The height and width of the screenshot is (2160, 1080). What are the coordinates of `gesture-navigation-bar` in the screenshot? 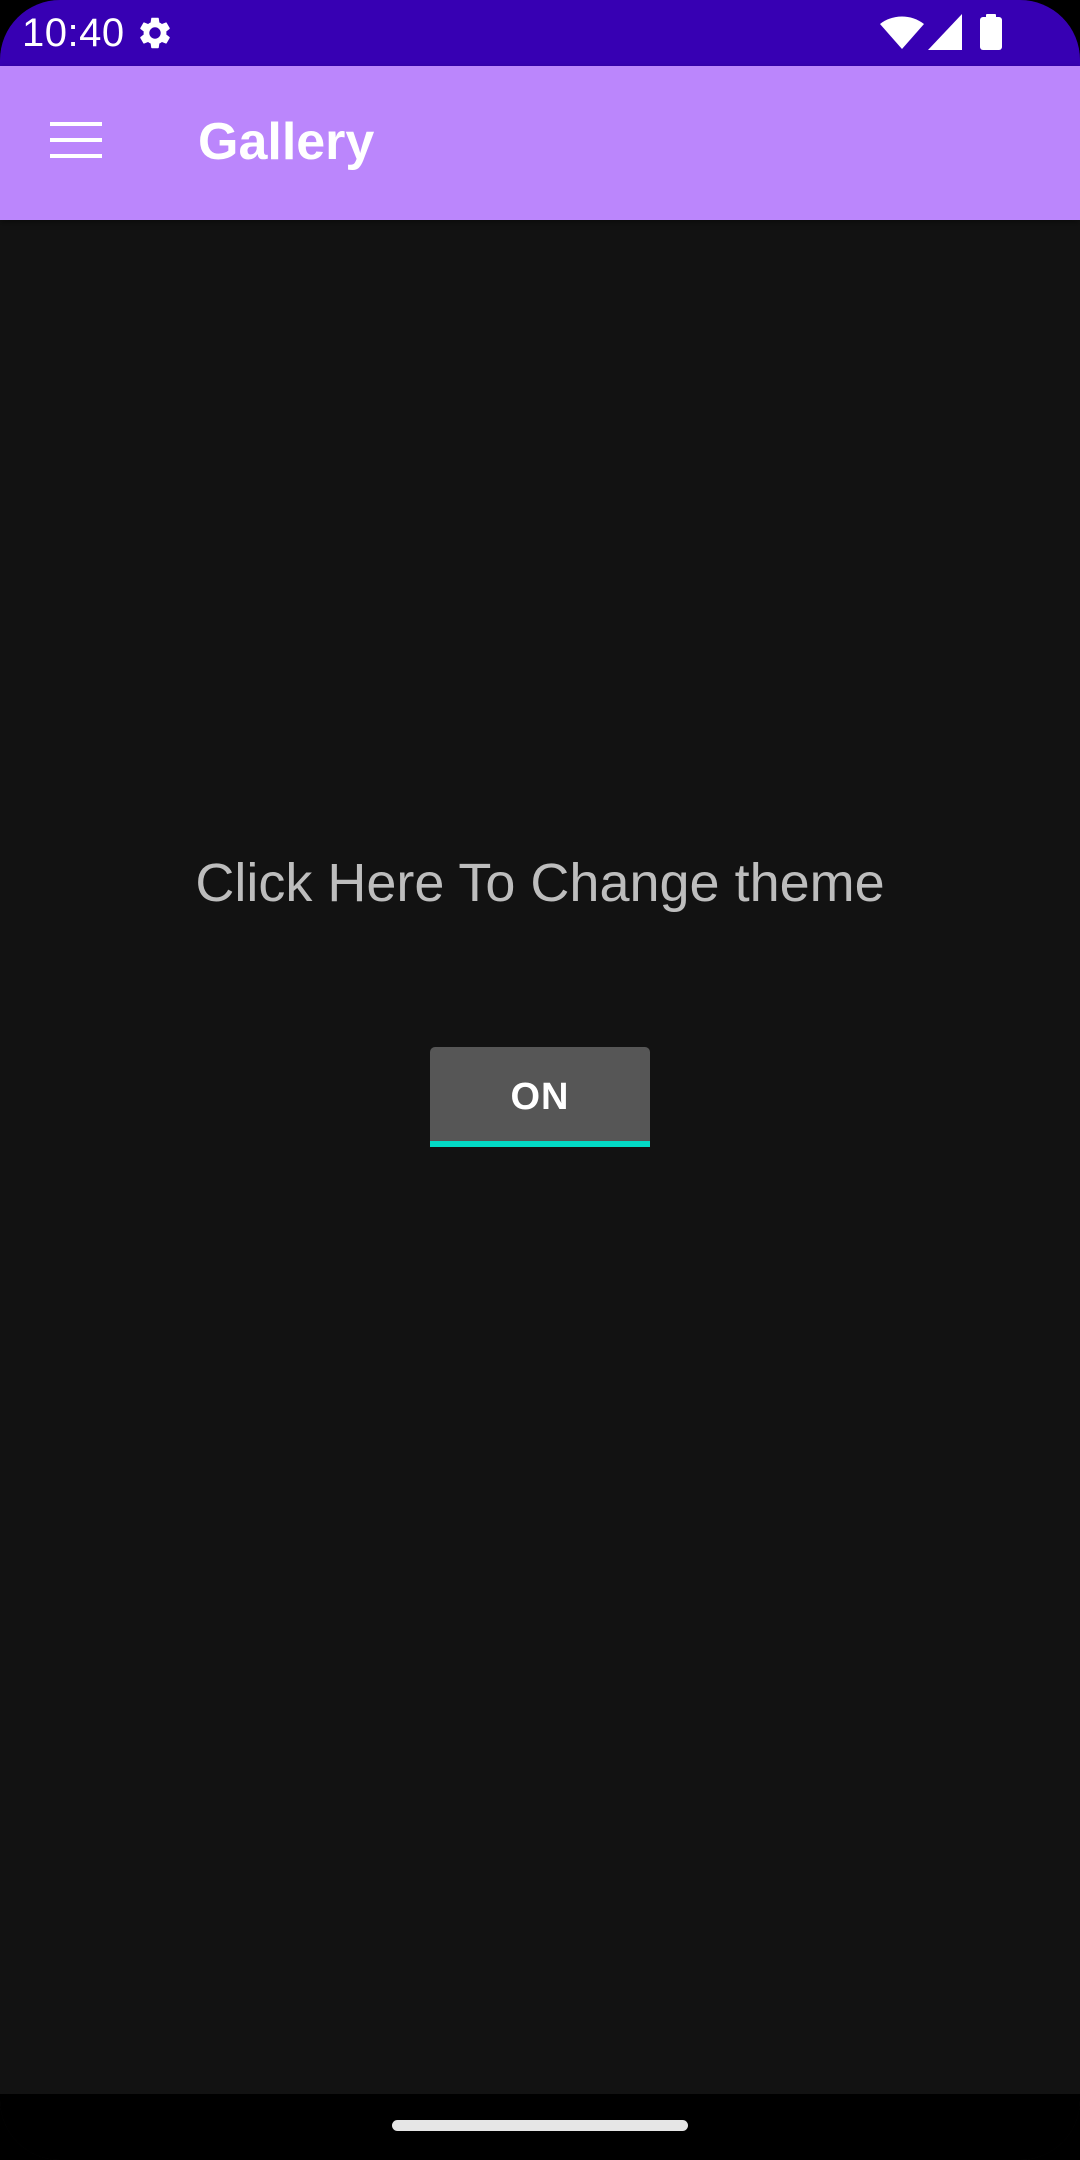 It's located at (540, 2127).